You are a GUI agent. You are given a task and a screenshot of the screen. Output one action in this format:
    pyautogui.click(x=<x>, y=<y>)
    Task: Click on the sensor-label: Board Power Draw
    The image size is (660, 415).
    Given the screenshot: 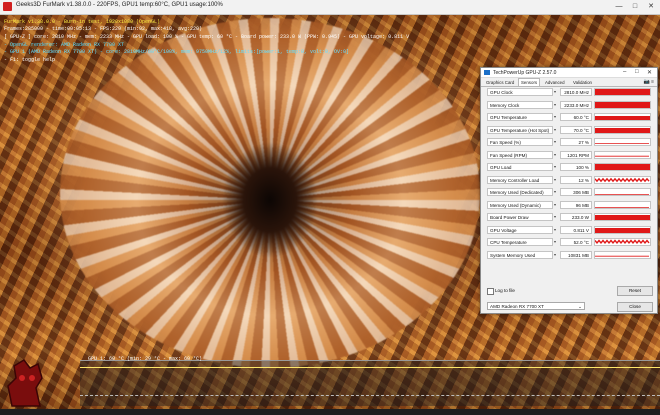 What is the action you would take?
    pyautogui.click(x=520, y=217)
    